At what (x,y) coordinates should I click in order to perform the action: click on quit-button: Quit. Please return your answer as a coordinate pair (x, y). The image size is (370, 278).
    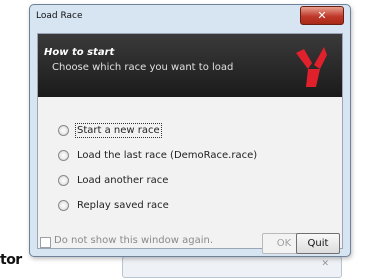
    Looking at the image, I should click on (318, 243).